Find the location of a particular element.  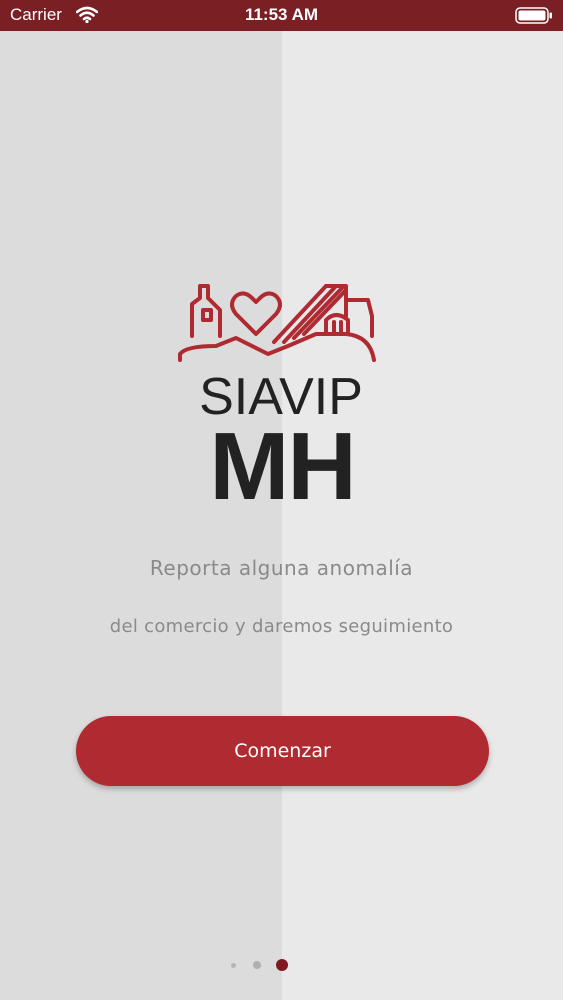

app-logo: SIAVIP MH is located at coordinates (281, 395).